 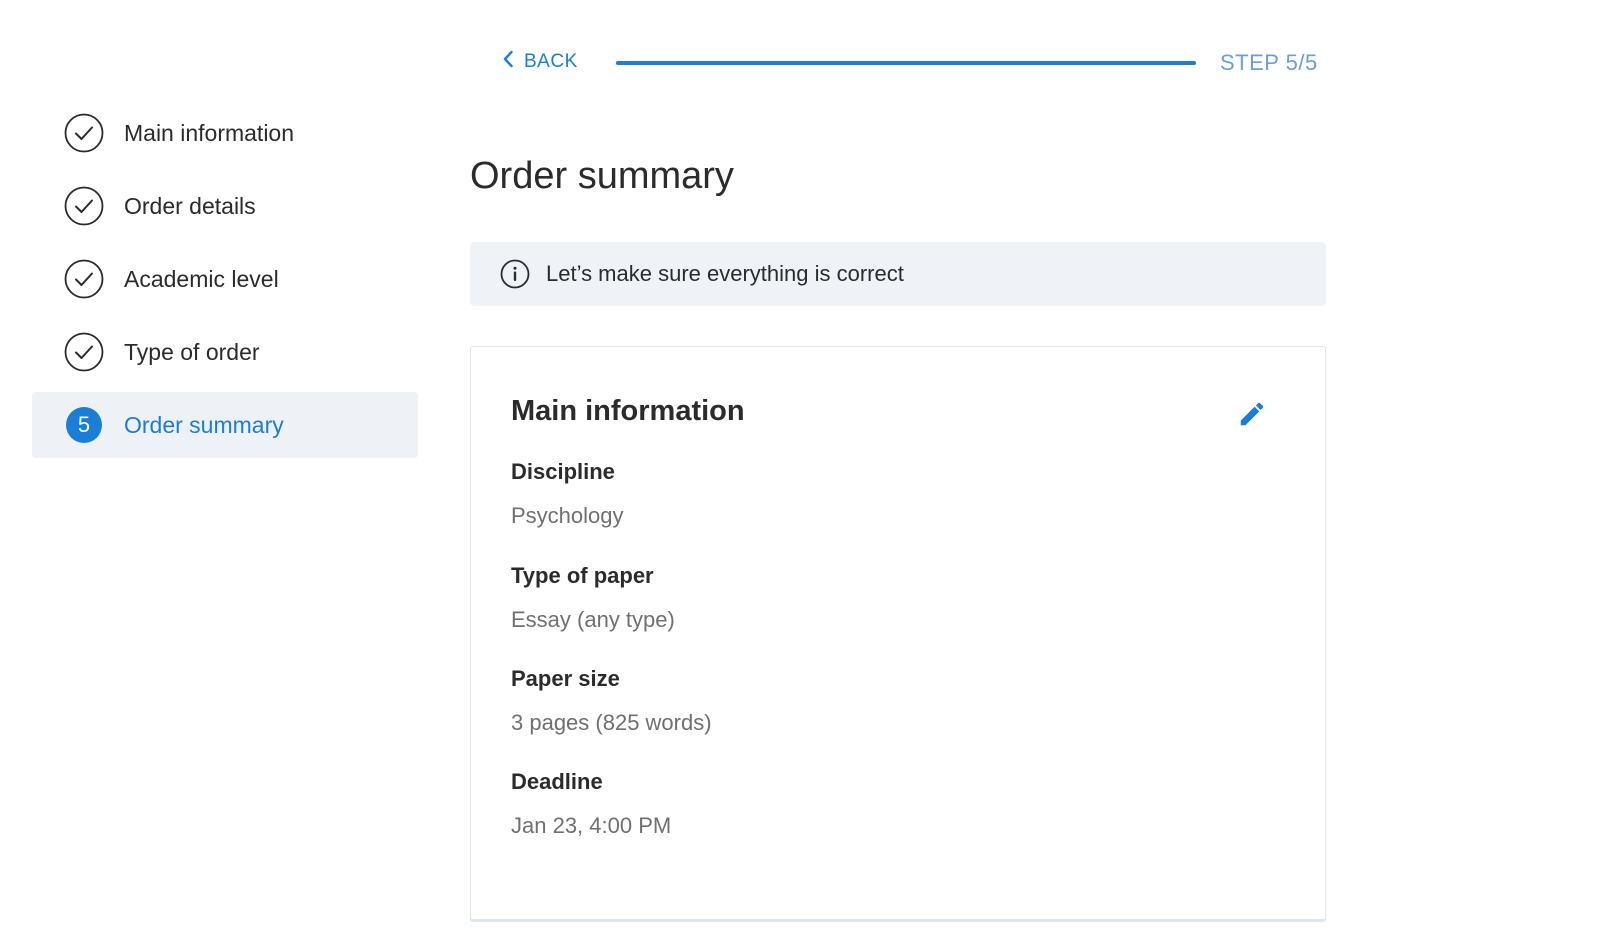 What do you see at coordinates (593, 598) in the screenshot?
I see `field-type-of-paper: Type of paper Essay (any type)` at bounding box center [593, 598].